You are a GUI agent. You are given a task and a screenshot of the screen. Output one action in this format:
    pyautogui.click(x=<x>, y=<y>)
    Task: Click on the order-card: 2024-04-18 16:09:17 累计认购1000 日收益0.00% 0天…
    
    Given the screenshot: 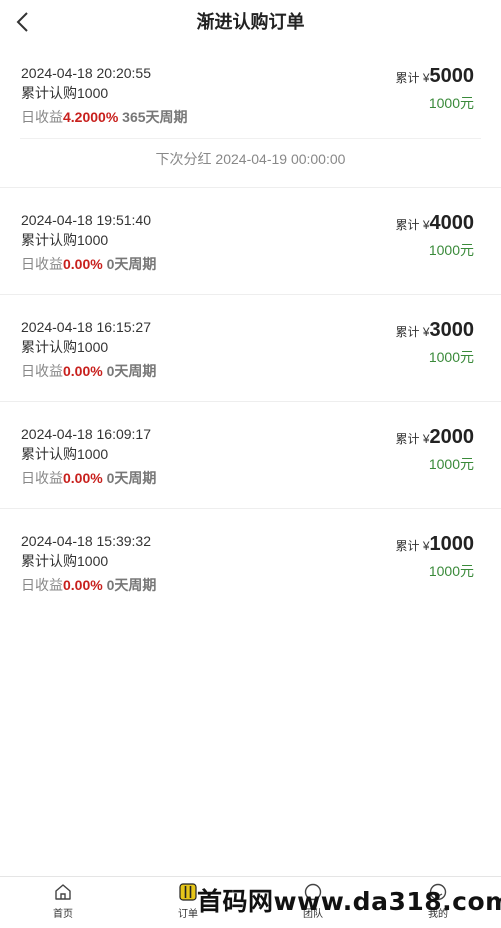 What is the action you would take?
    pyautogui.click(x=250, y=455)
    